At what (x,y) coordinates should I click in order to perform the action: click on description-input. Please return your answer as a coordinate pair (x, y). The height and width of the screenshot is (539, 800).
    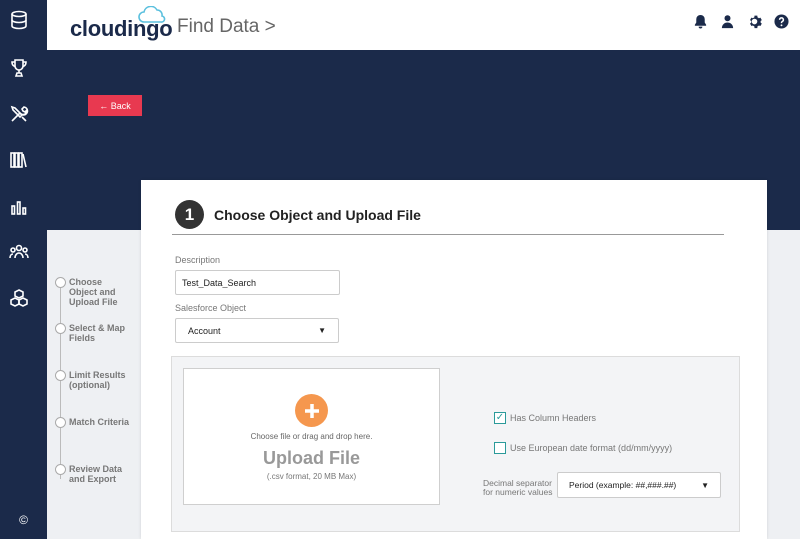
    Looking at the image, I should click on (257, 282).